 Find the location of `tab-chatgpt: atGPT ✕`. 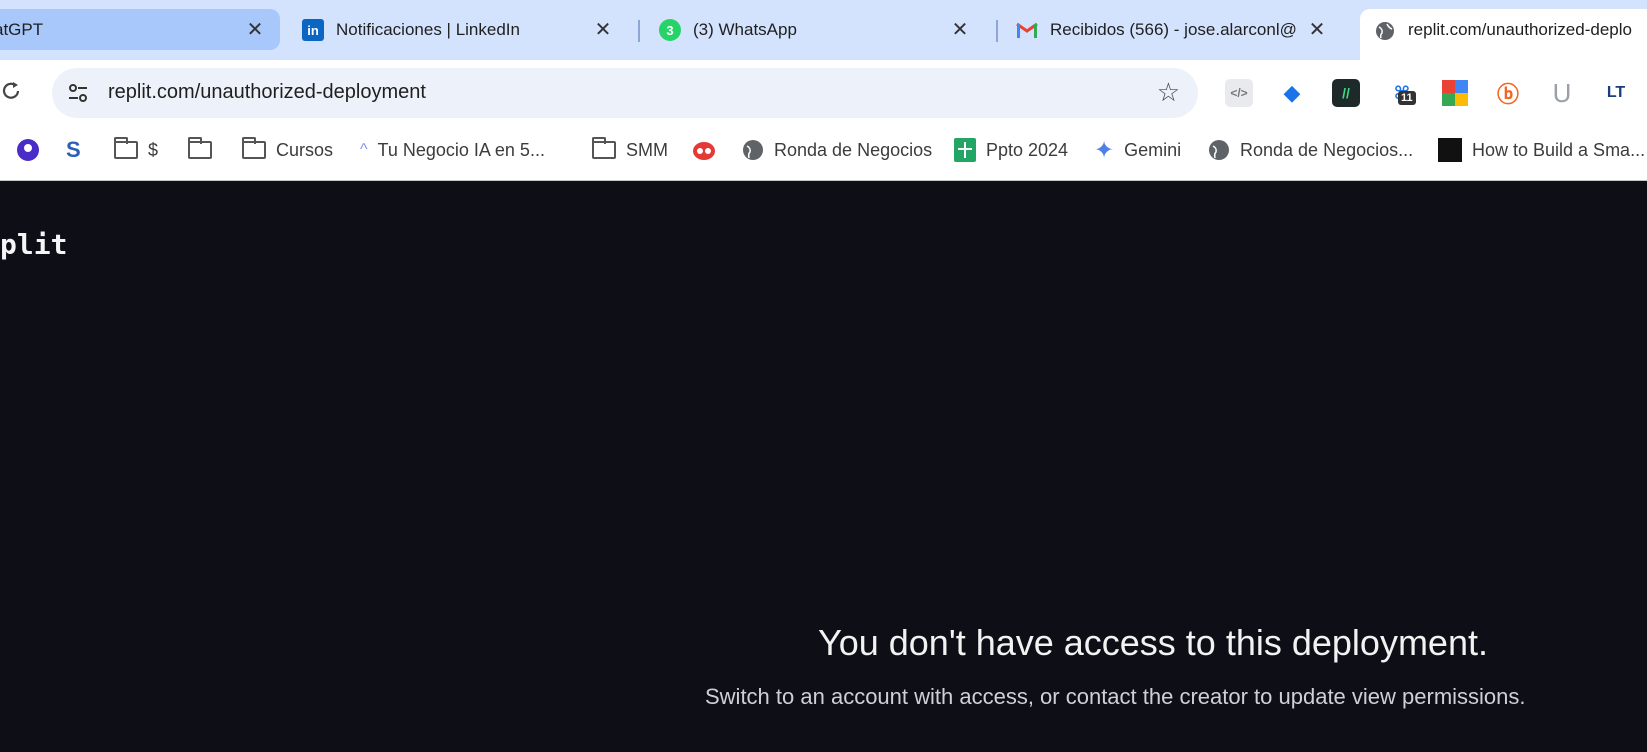

tab-chatgpt: atGPT ✕ is located at coordinates (140, 29).